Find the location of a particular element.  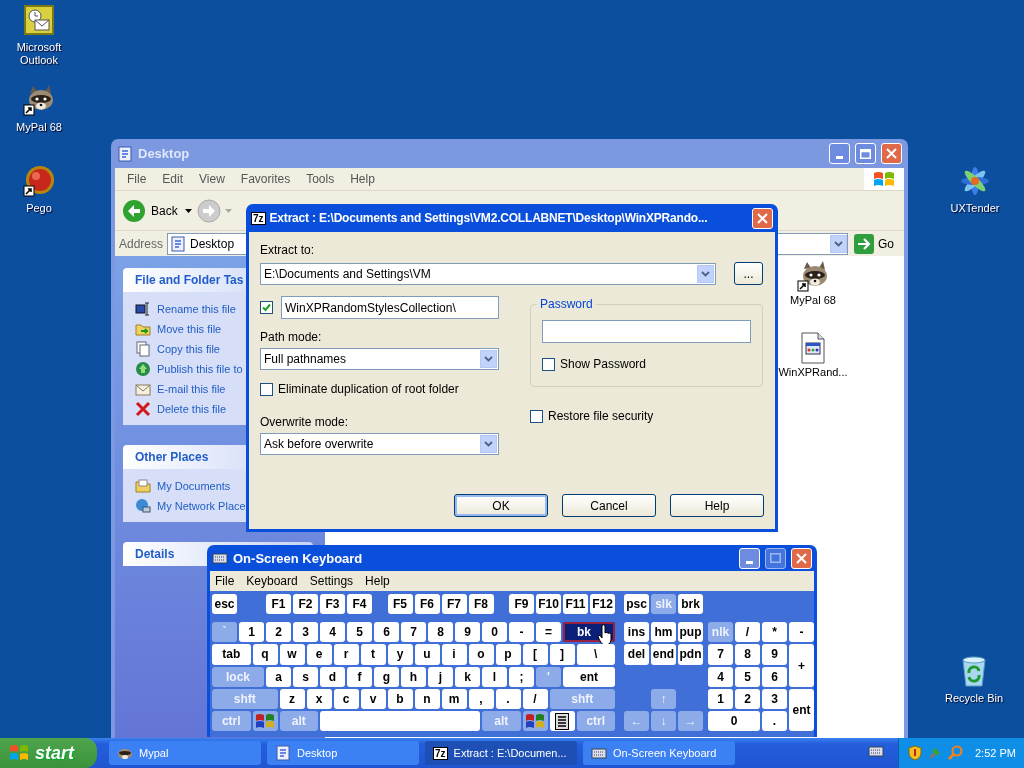

key: a is located at coordinates (278, 676).